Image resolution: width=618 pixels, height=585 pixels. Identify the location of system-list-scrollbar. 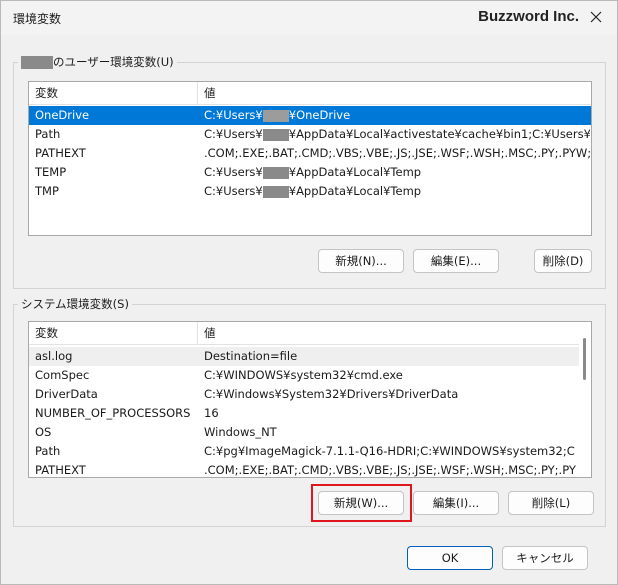
(585, 399).